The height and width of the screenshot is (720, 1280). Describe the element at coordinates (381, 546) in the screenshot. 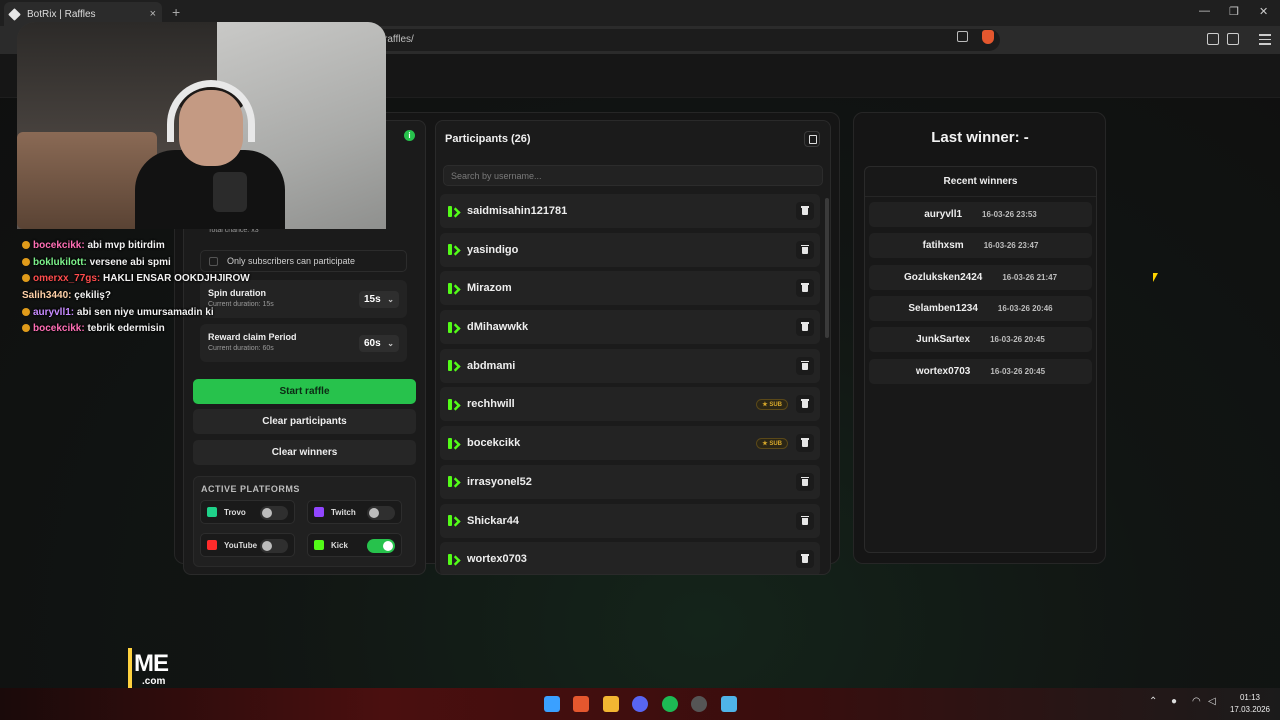

I see `kick-toggle` at that location.